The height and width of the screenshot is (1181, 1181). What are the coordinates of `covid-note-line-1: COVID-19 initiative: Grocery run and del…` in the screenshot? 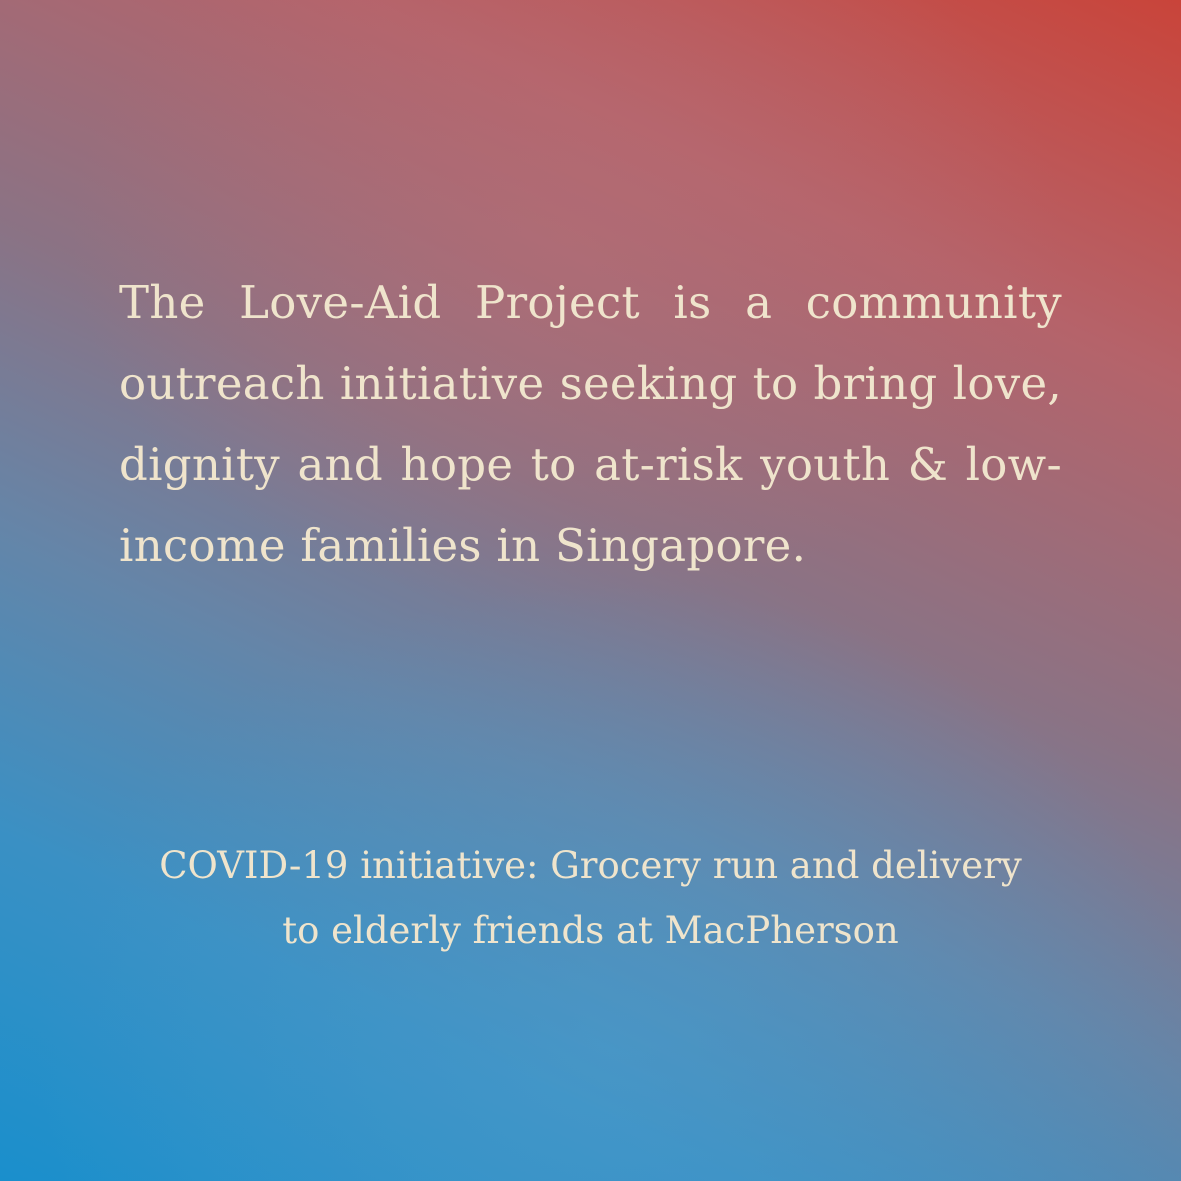 It's located at (590, 865).